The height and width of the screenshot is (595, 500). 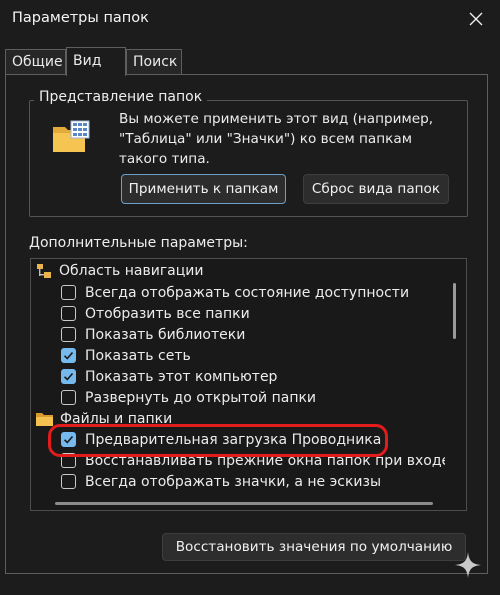 I want to click on option-label: Развернуть до открытой папки, so click(x=201, y=397).